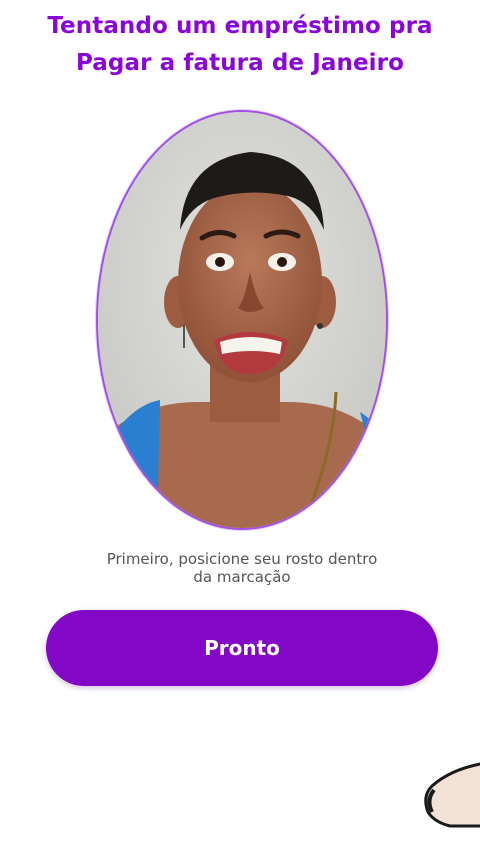 The width and height of the screenshot is (480, 854). What do you see at coordinates (133, 464) in the screenshot?
I see `shirt-strap-left` at bounding box center [133, 464].